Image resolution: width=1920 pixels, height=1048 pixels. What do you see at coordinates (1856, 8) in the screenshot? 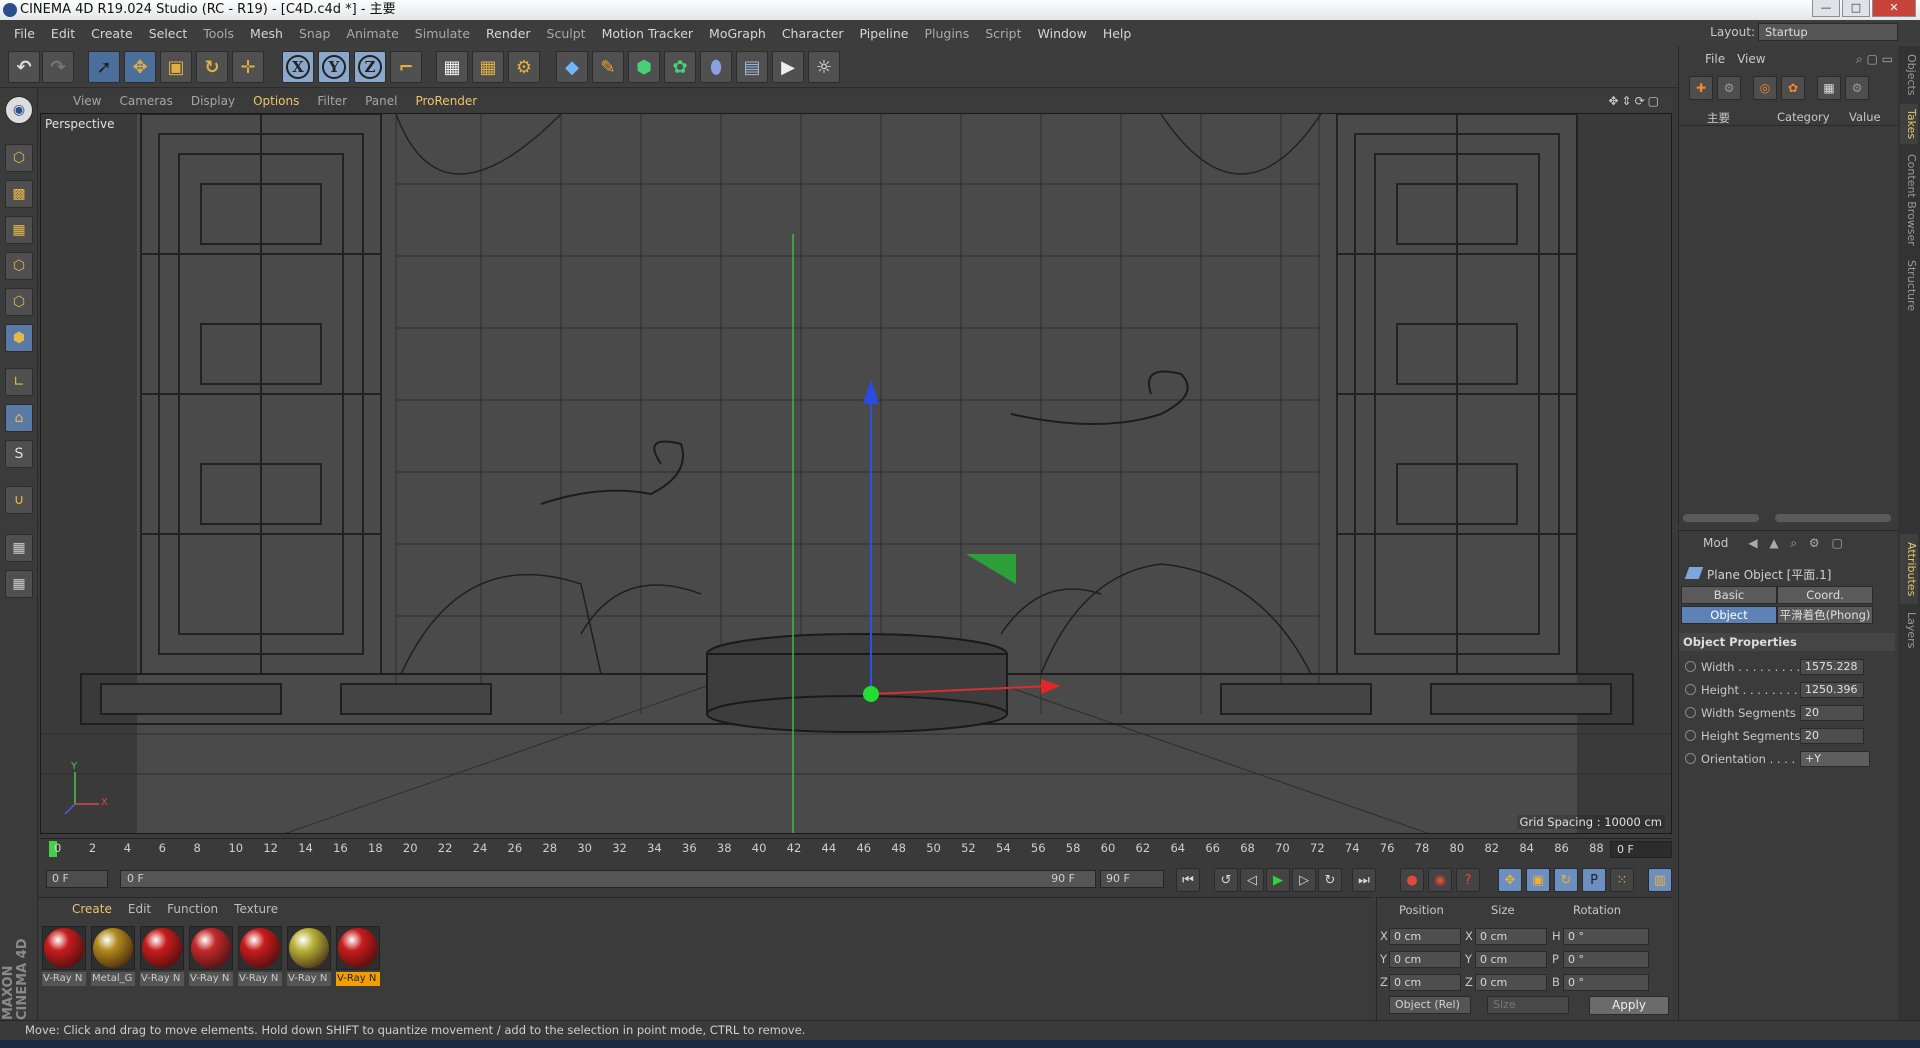
I see `maximize-button: □` at bounding box center [1856, 8].